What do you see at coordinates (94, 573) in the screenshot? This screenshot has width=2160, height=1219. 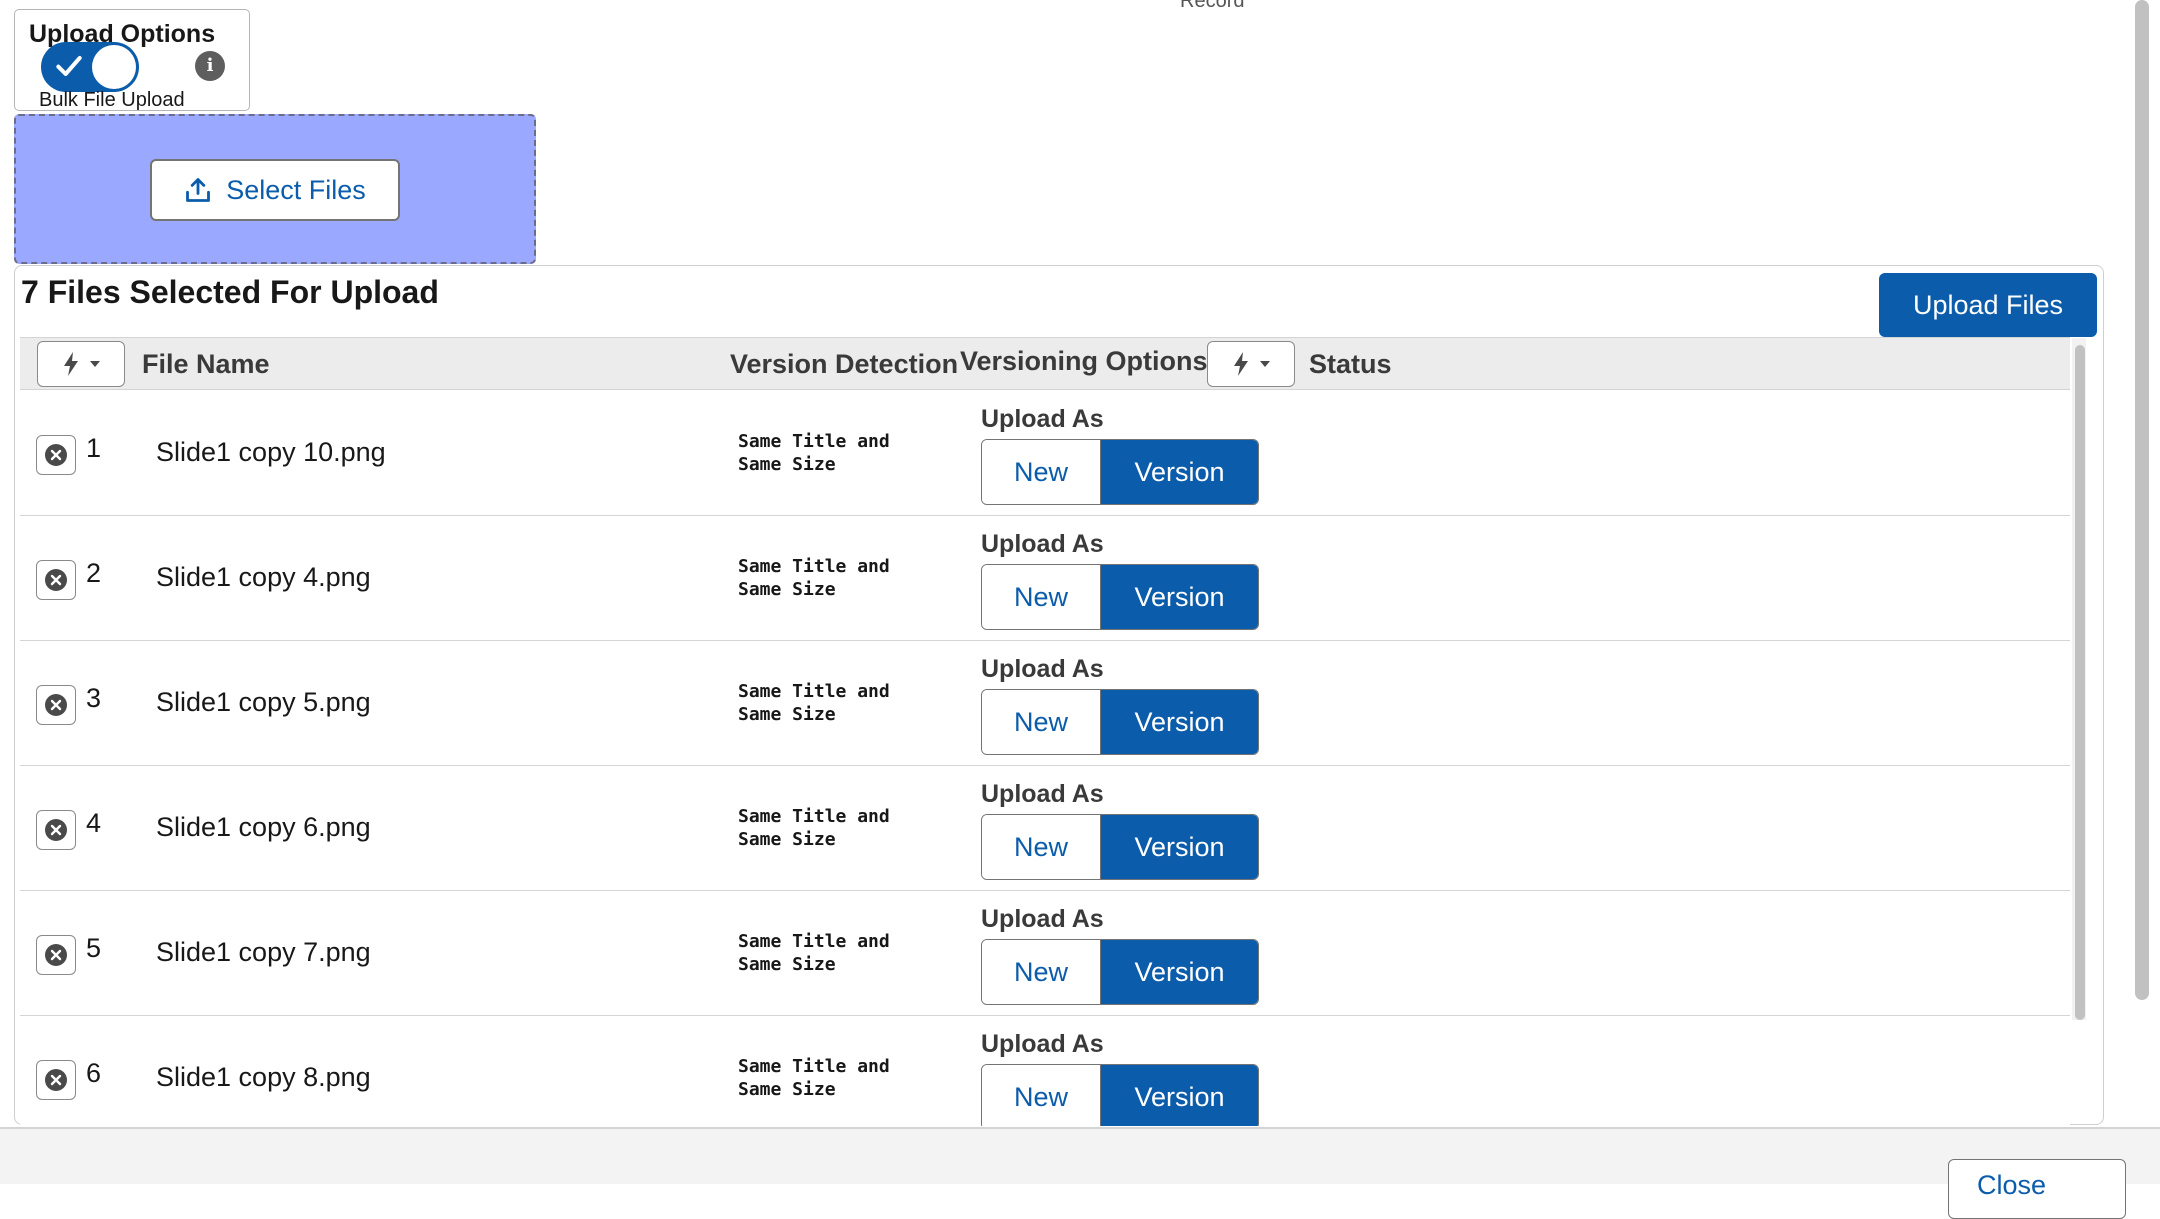 I see `row-number: 2` at bounding box center [94, 573].